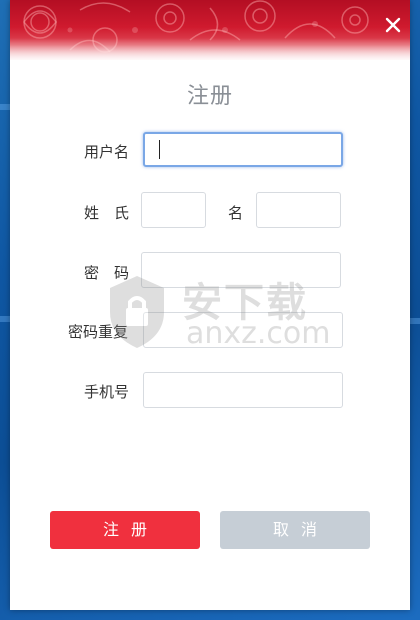 The width and height of the screenshot is (420, 620). I want to click on banner-fade, so click(210, 49).